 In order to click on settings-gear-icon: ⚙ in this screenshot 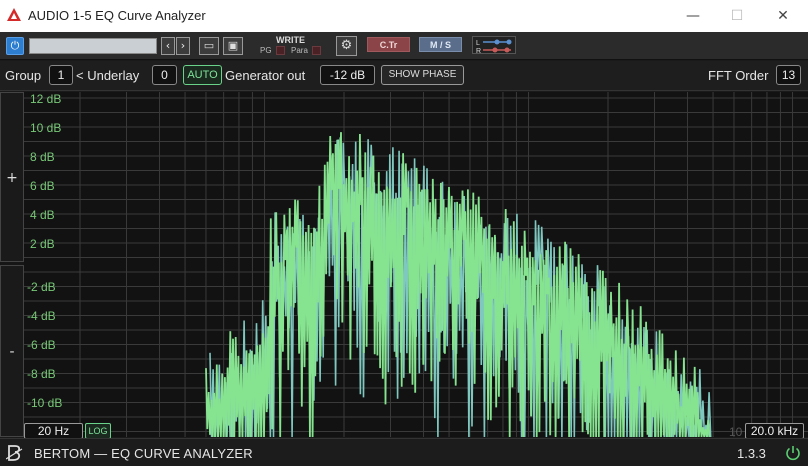, I will do `click(346, 46)`.